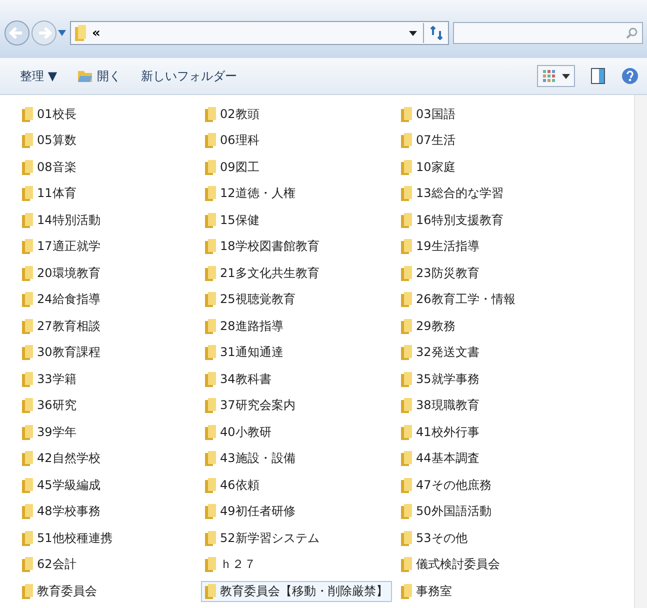 The height and width of the screenshot is (608, 647). I want to click on folder-item: 33学籍, so click(49, 379).